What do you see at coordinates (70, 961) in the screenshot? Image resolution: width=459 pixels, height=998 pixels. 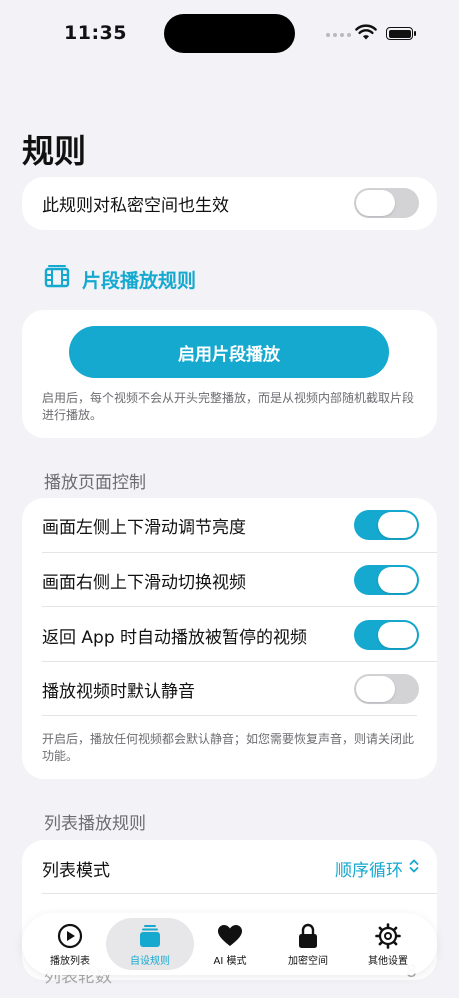 I see `tab-label: 播放列表` at bounding box center [70, 961].